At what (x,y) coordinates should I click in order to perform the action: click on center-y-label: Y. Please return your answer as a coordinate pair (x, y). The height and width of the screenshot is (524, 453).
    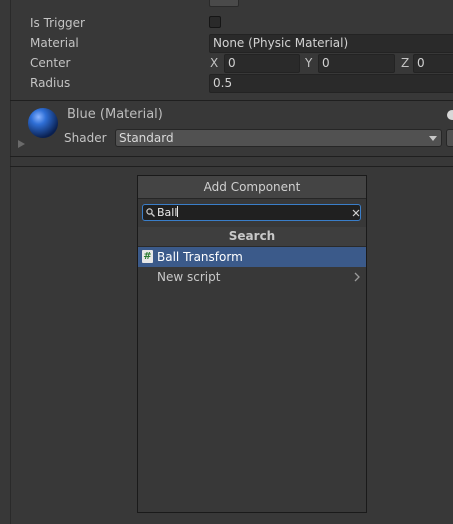
    Looking at the image, I should click on (309, 63).